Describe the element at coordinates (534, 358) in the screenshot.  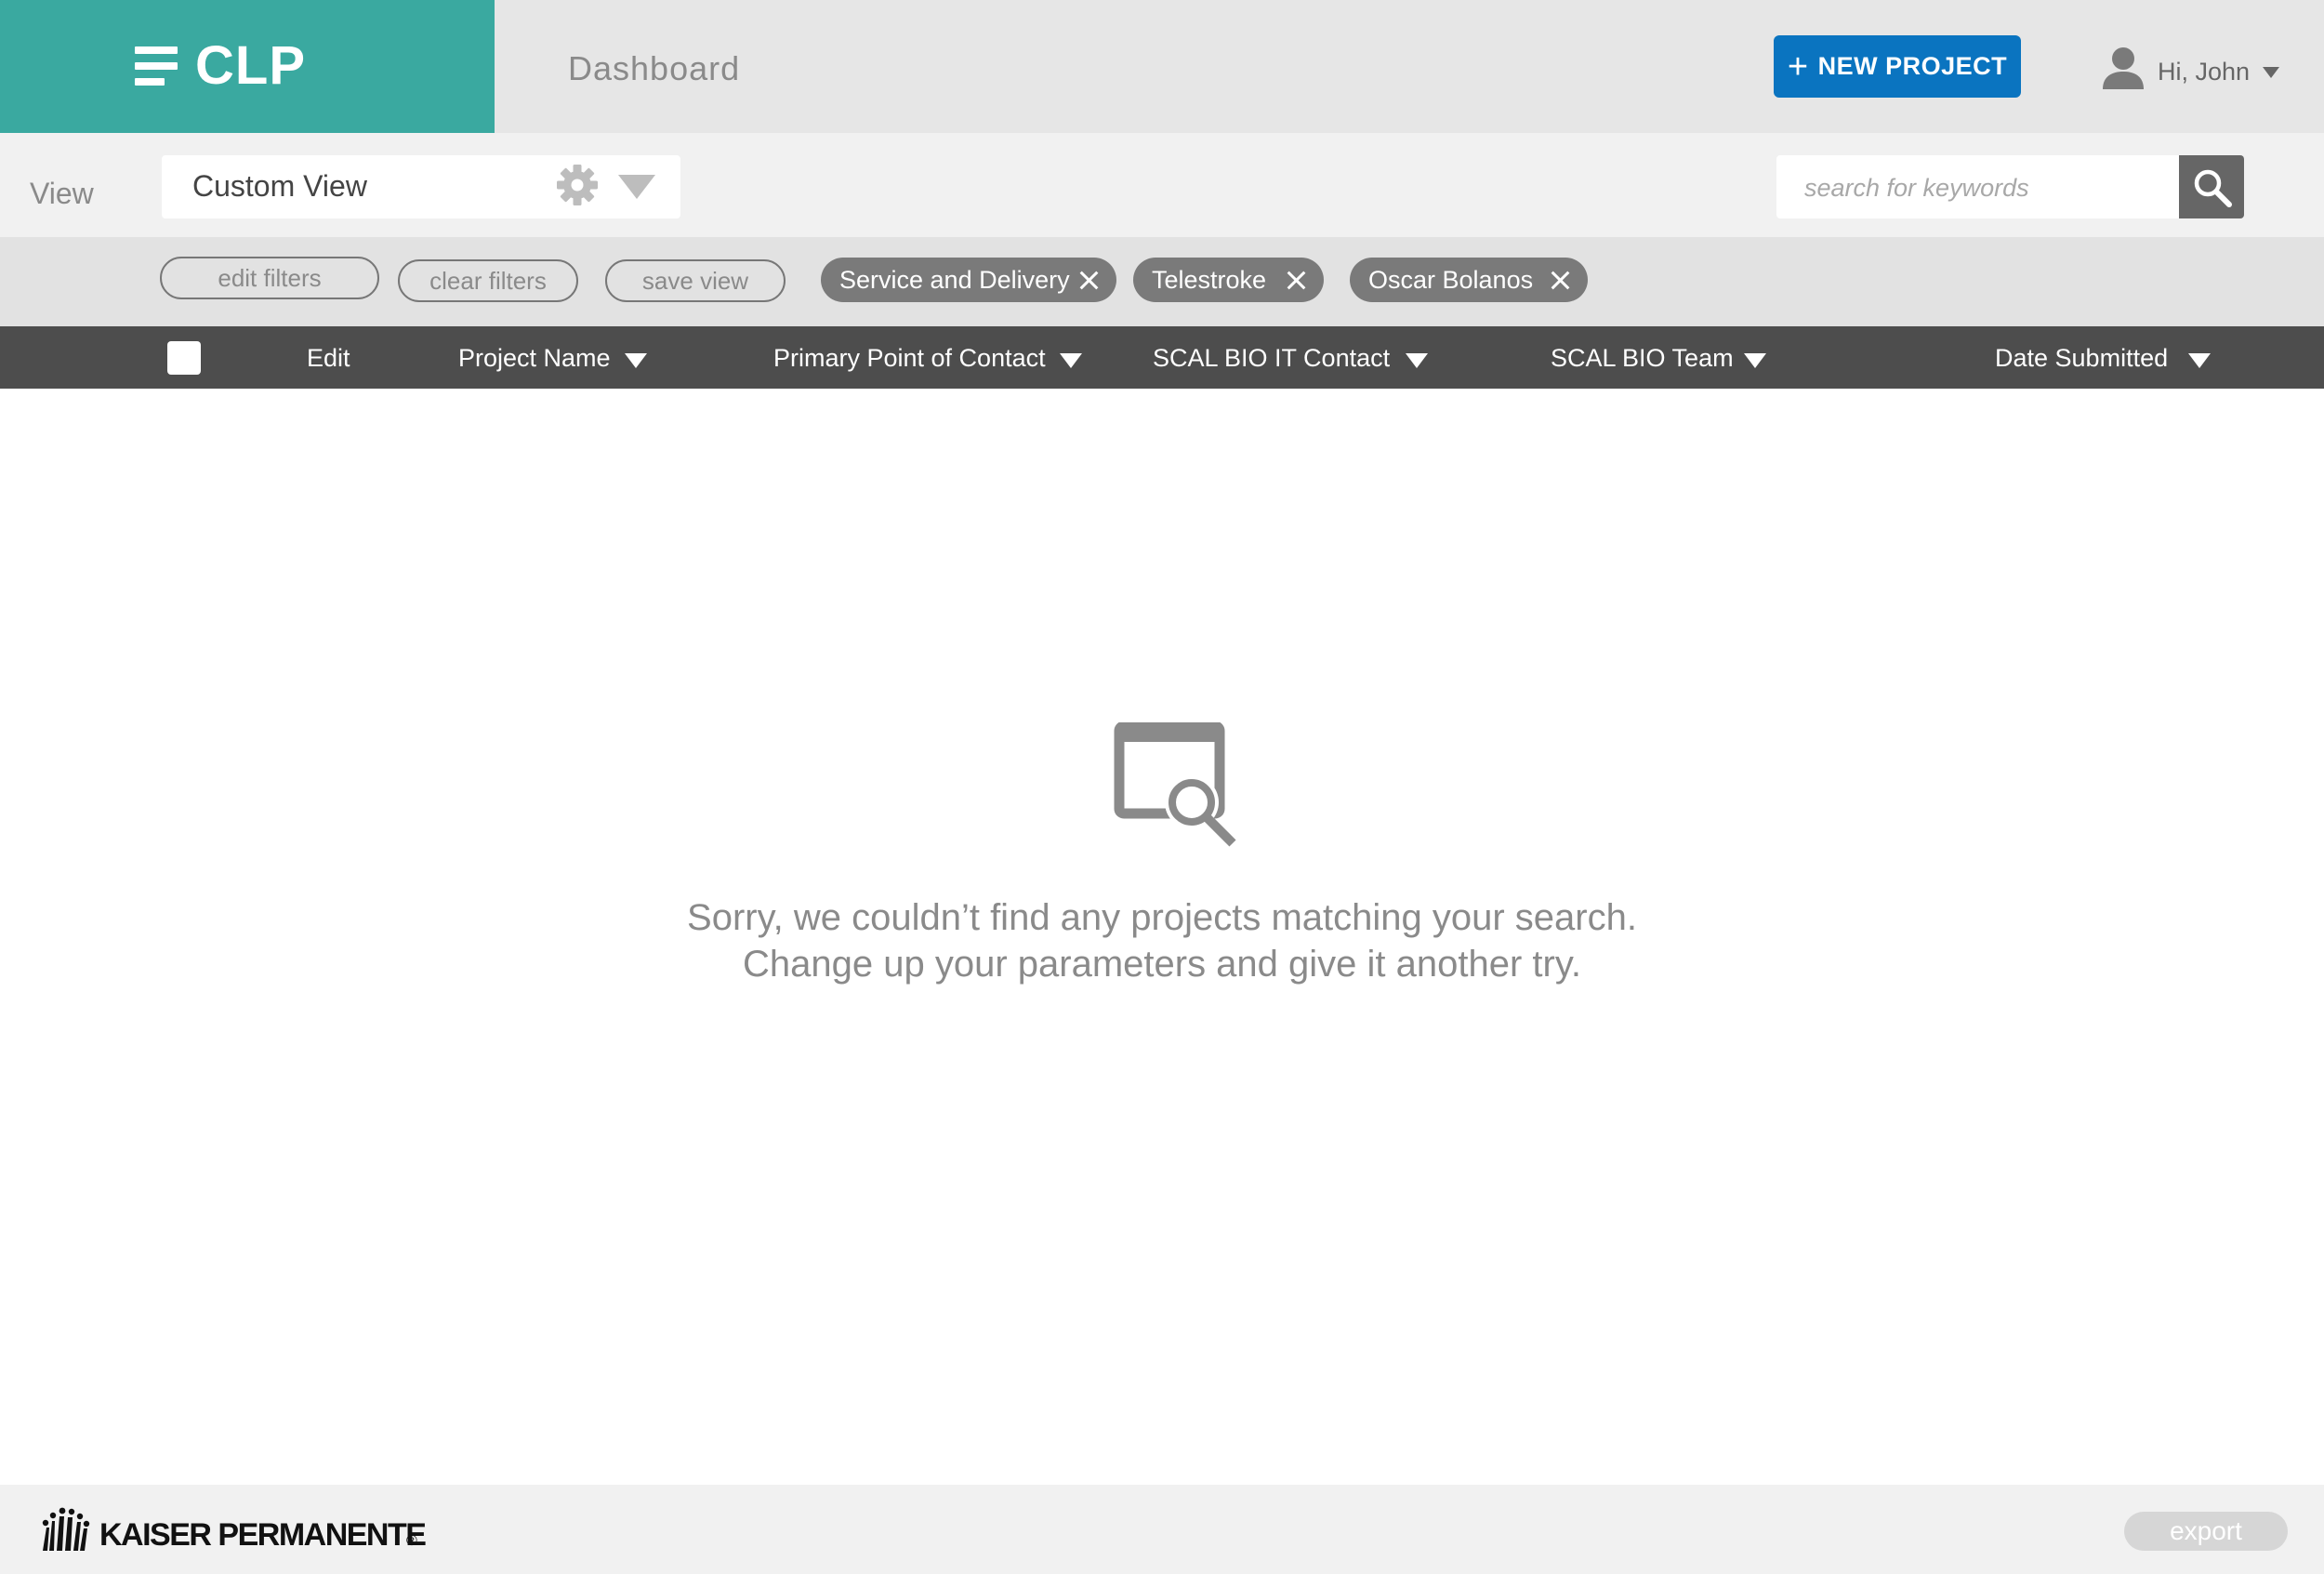
I see `column-header-project-name: Project Name` at that location.